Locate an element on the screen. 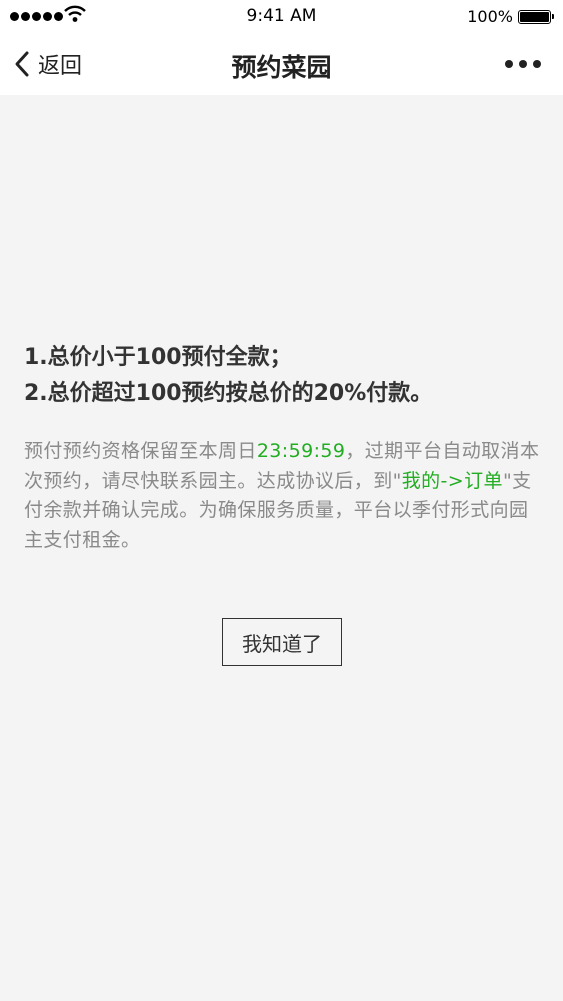  status-bar: 9:41 AM 100% is located at coordinates (281, 17).